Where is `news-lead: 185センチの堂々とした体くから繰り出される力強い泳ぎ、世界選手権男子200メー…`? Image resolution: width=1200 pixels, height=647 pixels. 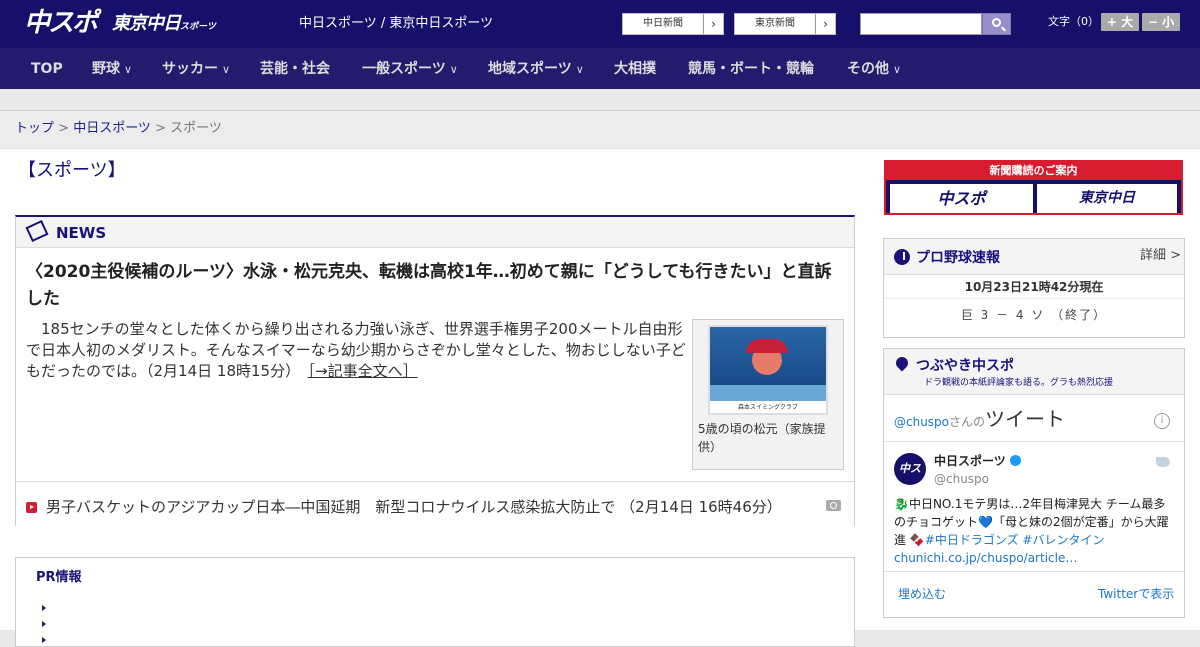
news-lead: 185センチの堂々とした体くから繰り出される力強い泳ぎ、世界選手権男子200メー… is located at coordinates (356, 350).